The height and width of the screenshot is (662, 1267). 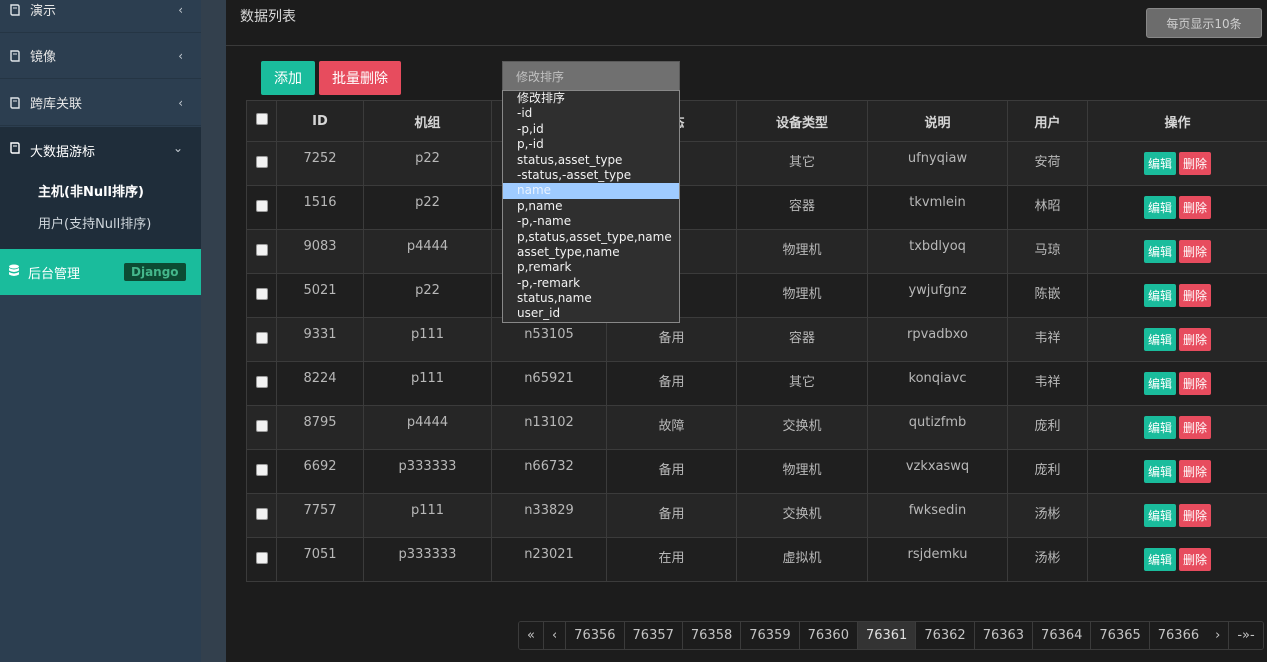 What do you see at coordinates (887, 635) in the screenshot?
I see `page-number-button: 76361` at bounding box center [887, 635].